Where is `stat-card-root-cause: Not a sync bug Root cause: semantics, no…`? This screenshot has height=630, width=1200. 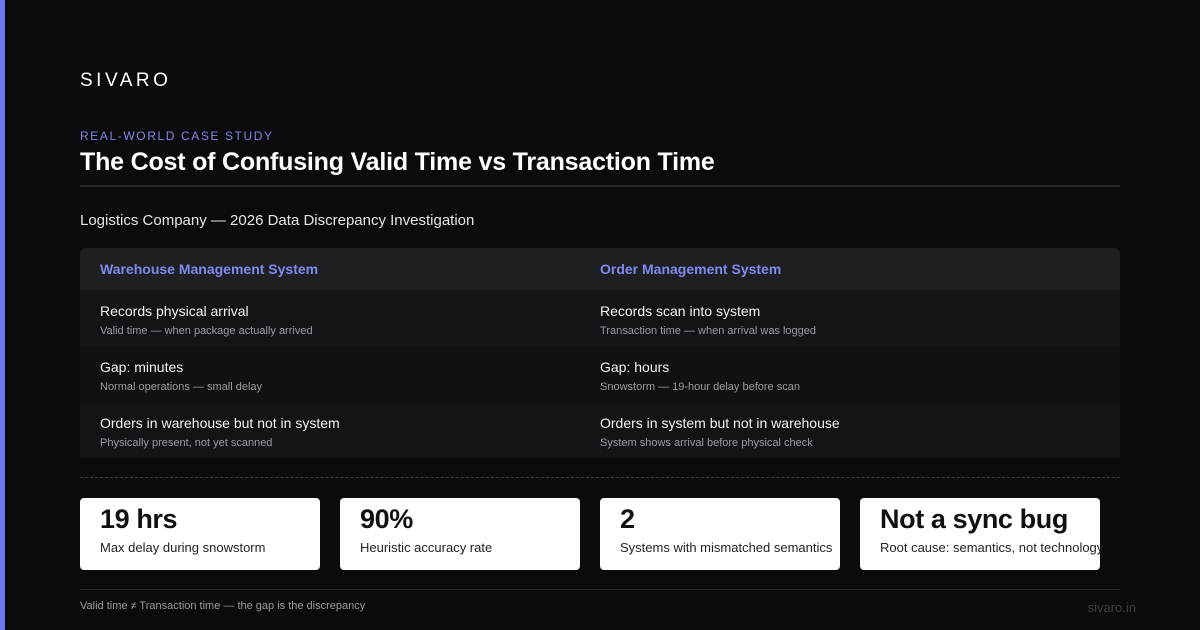 stat-card-root-cause: Not a sync bug Root cause: semantics, no… is located at coordinates (982, 534).